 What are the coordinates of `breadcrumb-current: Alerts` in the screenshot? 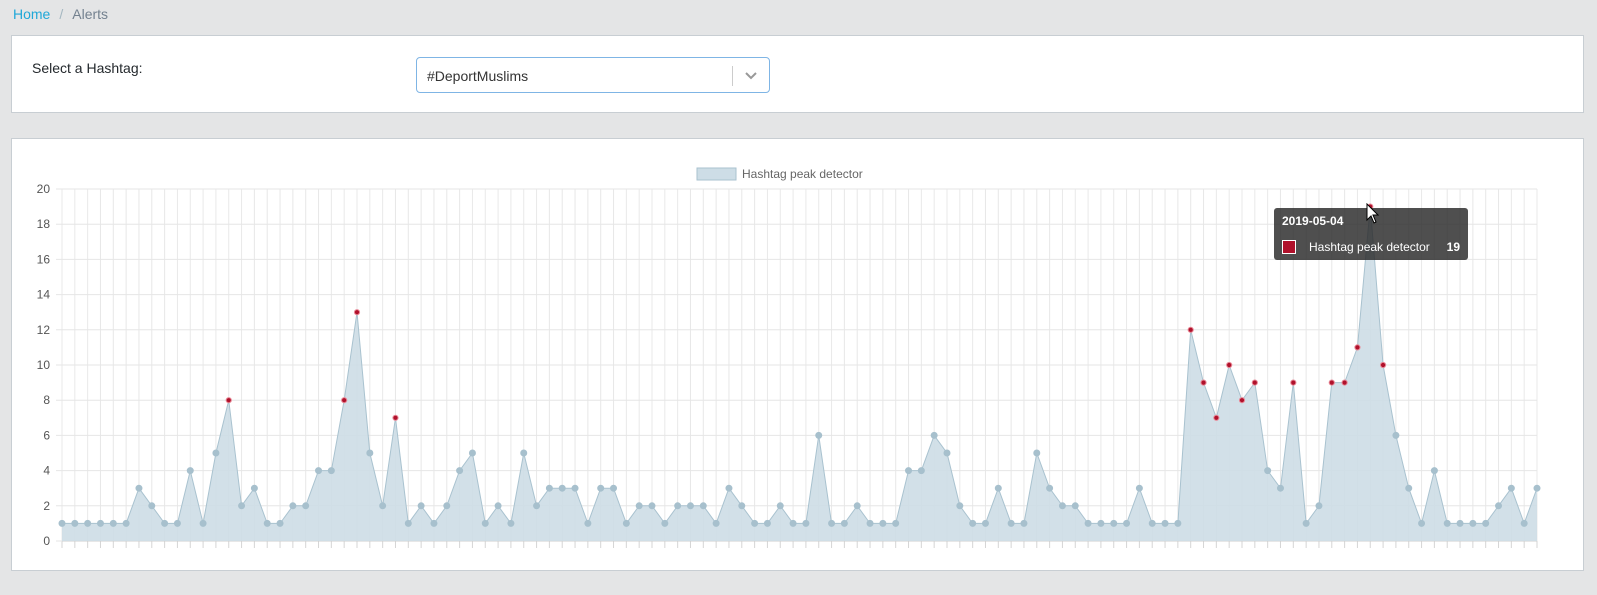 It's located at (90, 14).